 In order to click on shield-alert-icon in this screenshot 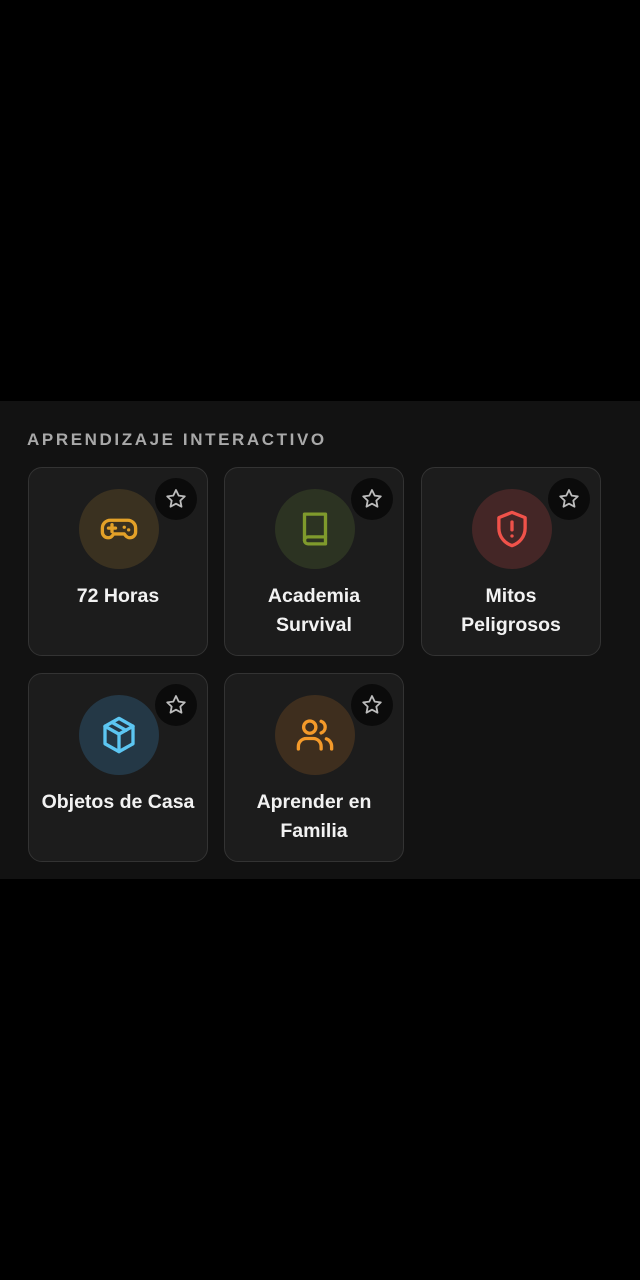, I will do `click(512, 529)`.